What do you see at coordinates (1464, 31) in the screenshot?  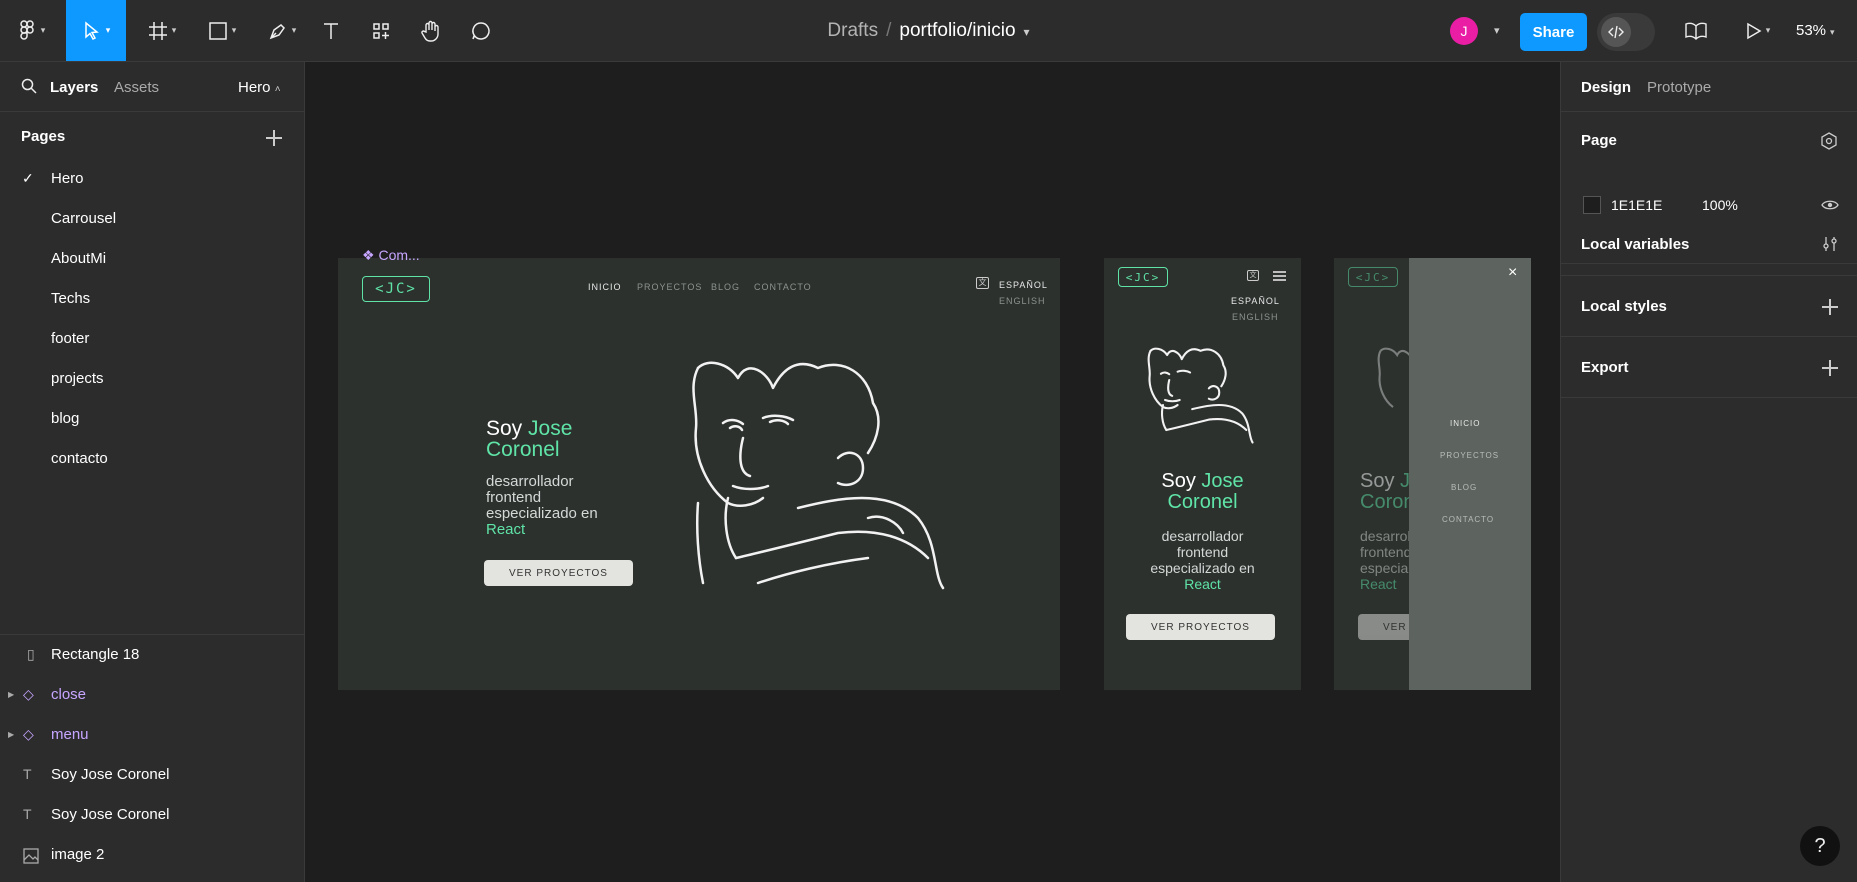 I see `avatar: J` at bounding box center [1464, 31].